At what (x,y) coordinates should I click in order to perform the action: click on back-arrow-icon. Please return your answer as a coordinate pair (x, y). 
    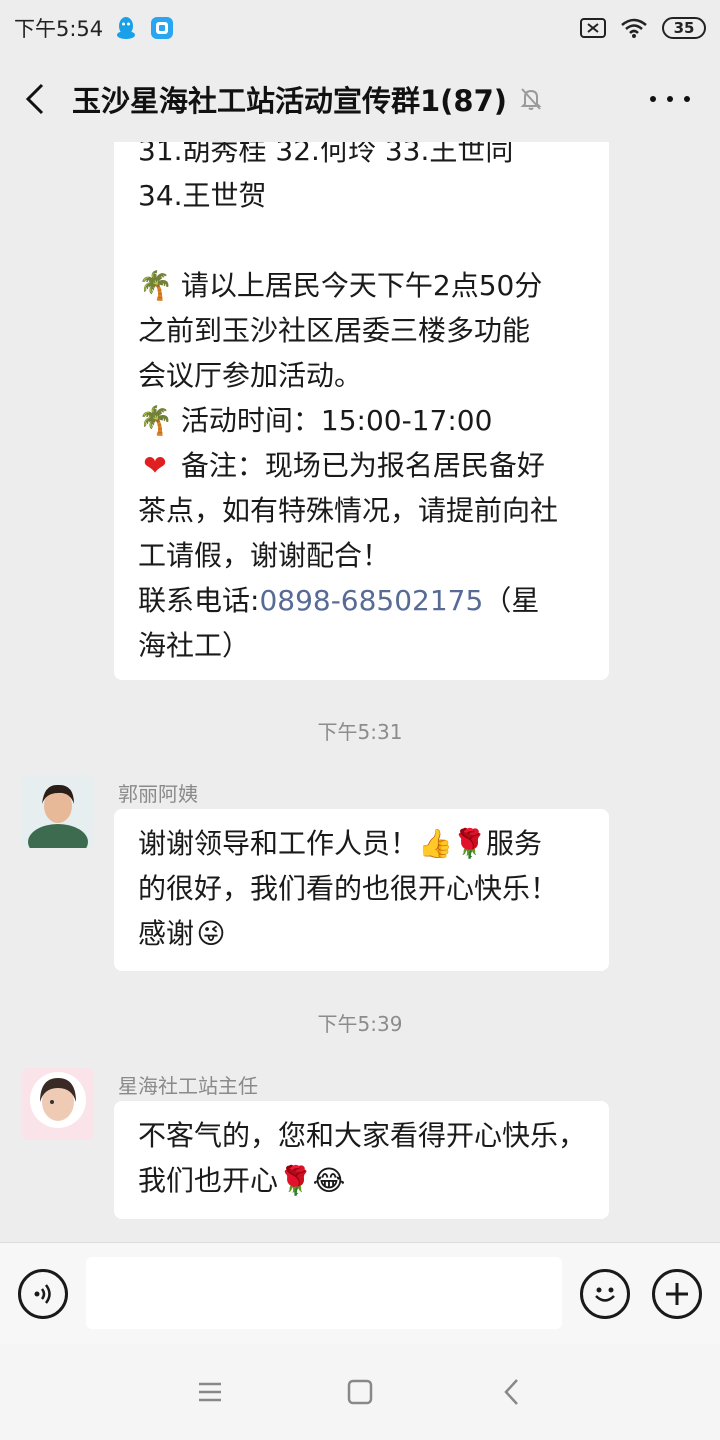
    Looking at the image, I should click on (34, 99).